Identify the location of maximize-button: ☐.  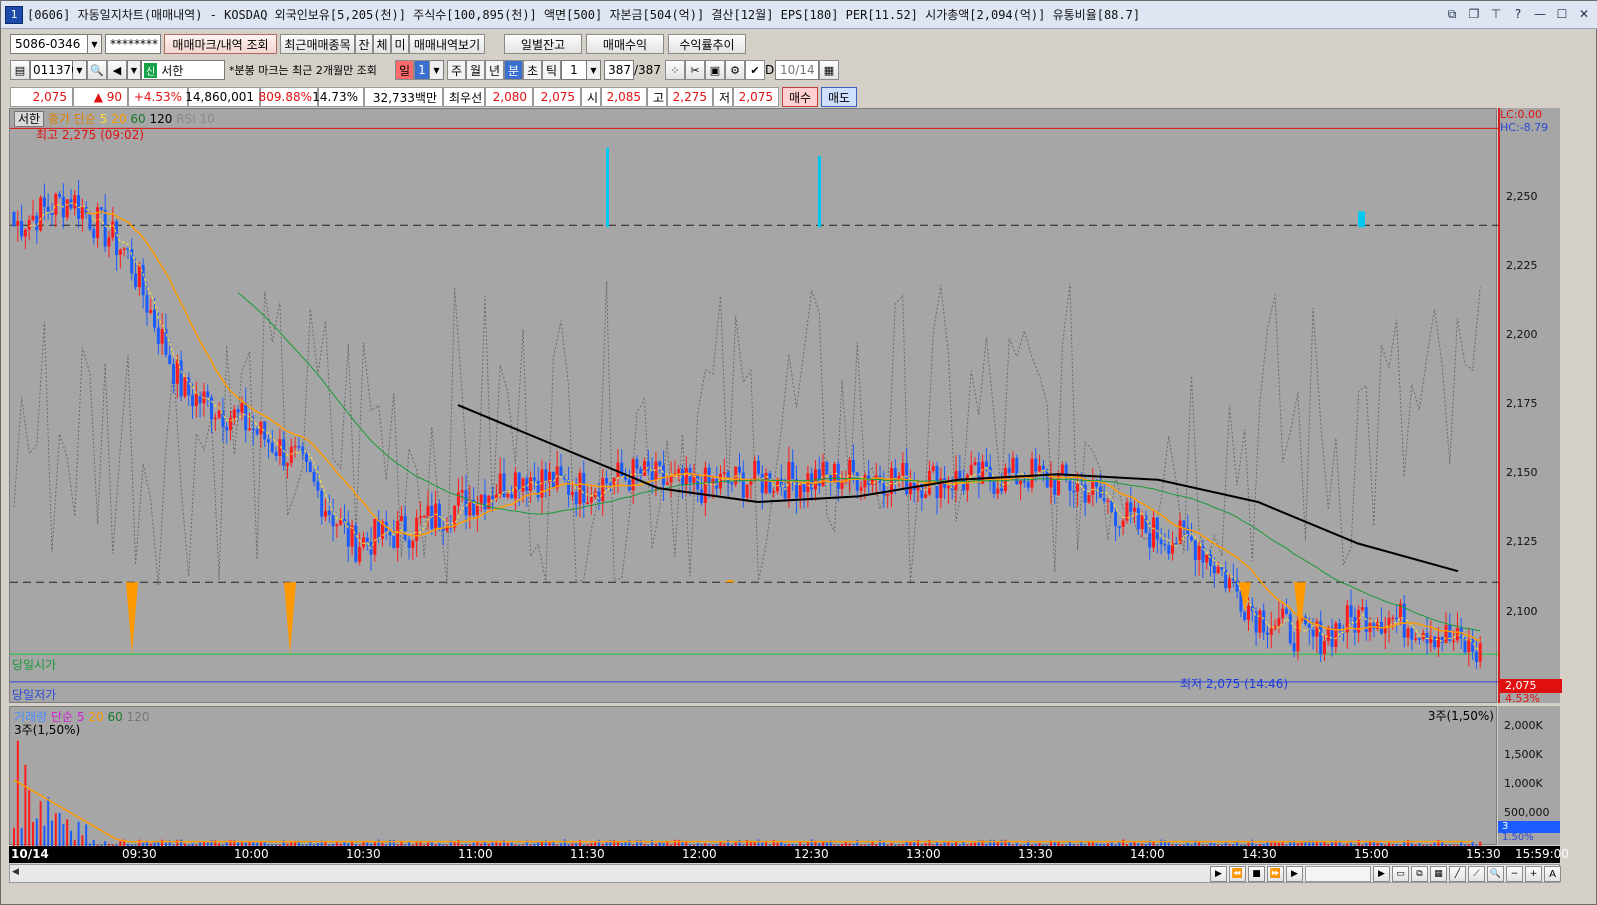
(1562, 14).